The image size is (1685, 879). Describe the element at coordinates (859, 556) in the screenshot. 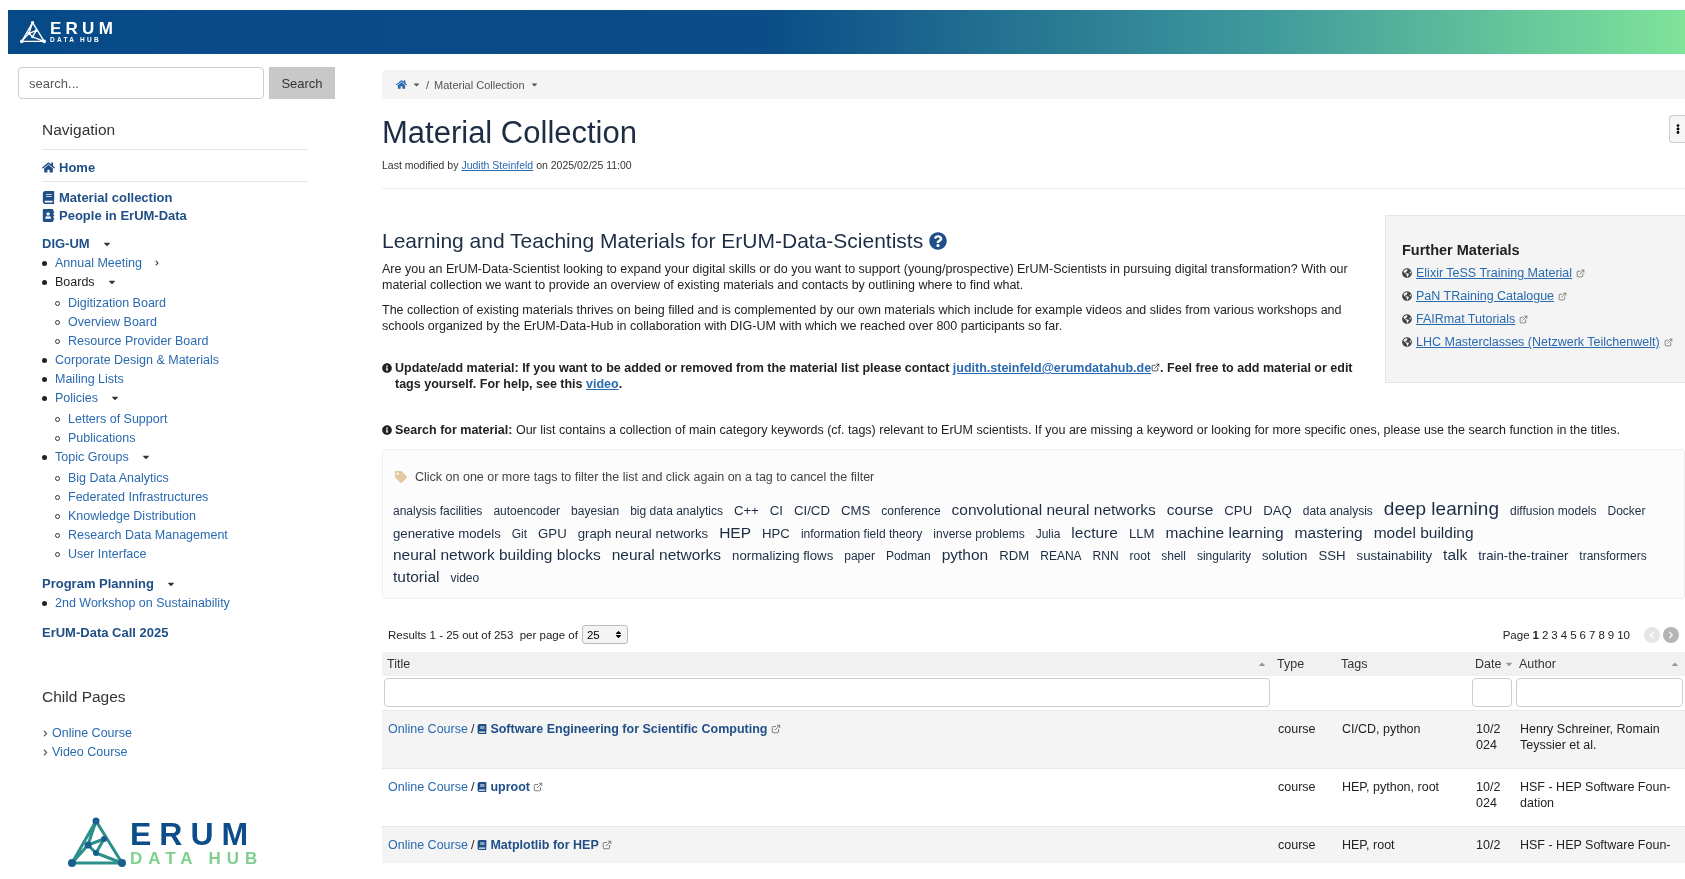

I see `tag-link: paper` at that location.